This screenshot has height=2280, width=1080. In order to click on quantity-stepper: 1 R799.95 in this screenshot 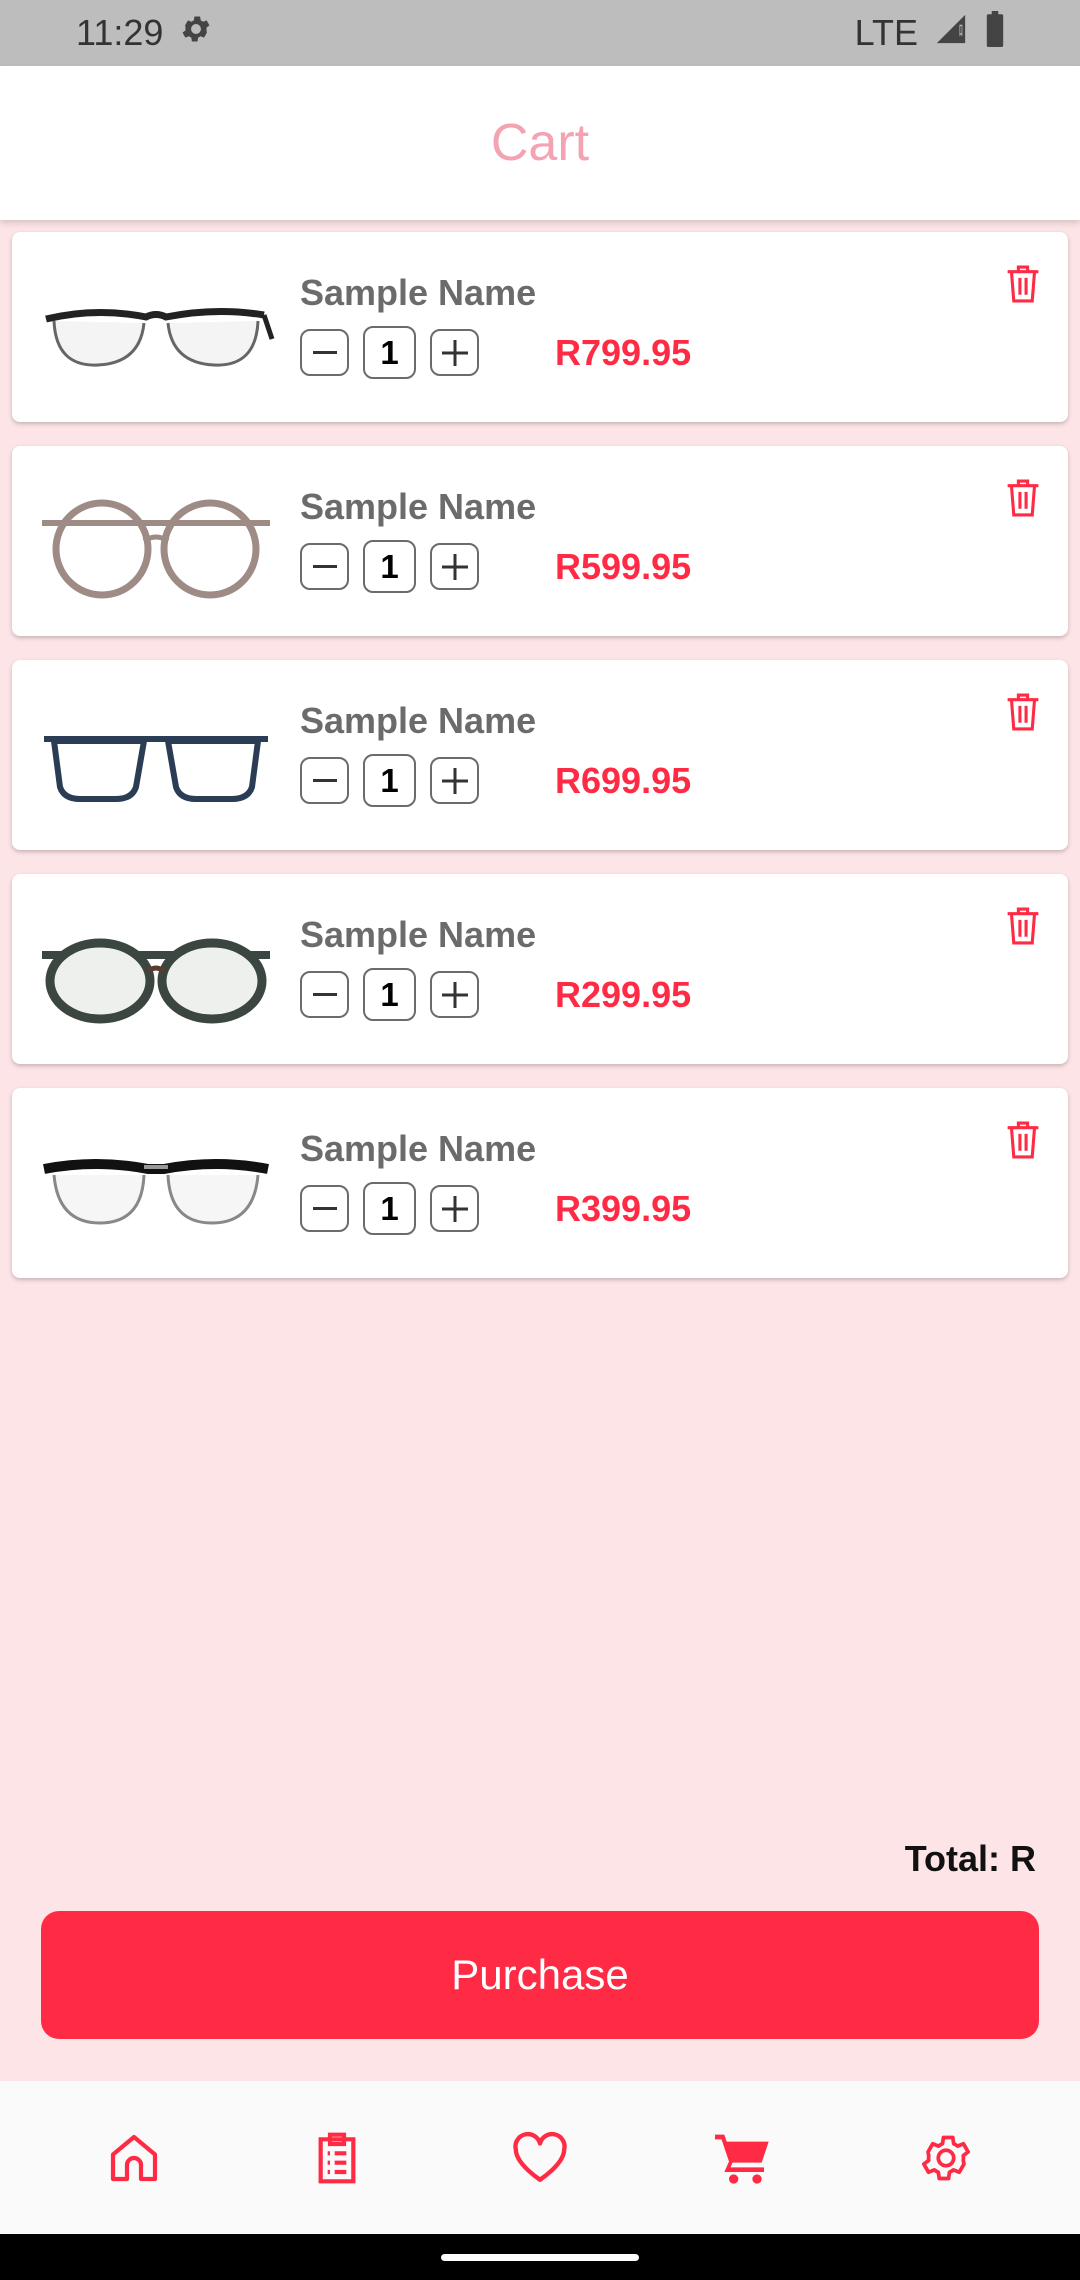, I will do `click(495, 352)`.